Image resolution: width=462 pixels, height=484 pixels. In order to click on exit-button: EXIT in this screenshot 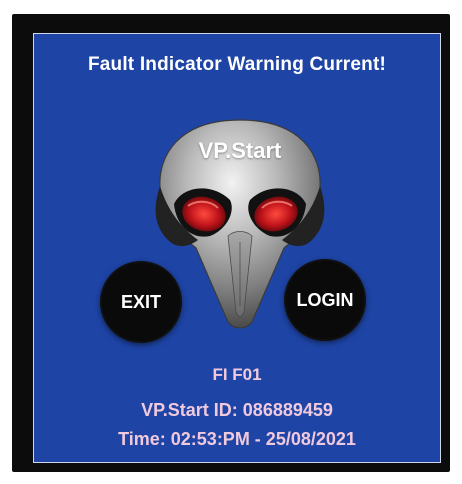, I will do `click(141, 302)`.